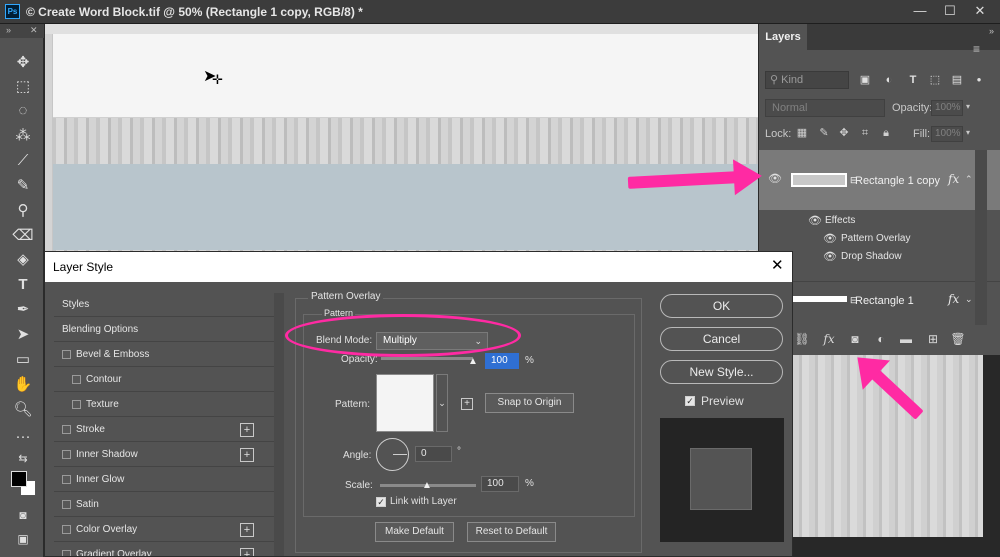  What do you see at coordinates (164, 430) in the screenshot?
I see `style-item-stroke: Stroke +` at bounding box center [164, 430].